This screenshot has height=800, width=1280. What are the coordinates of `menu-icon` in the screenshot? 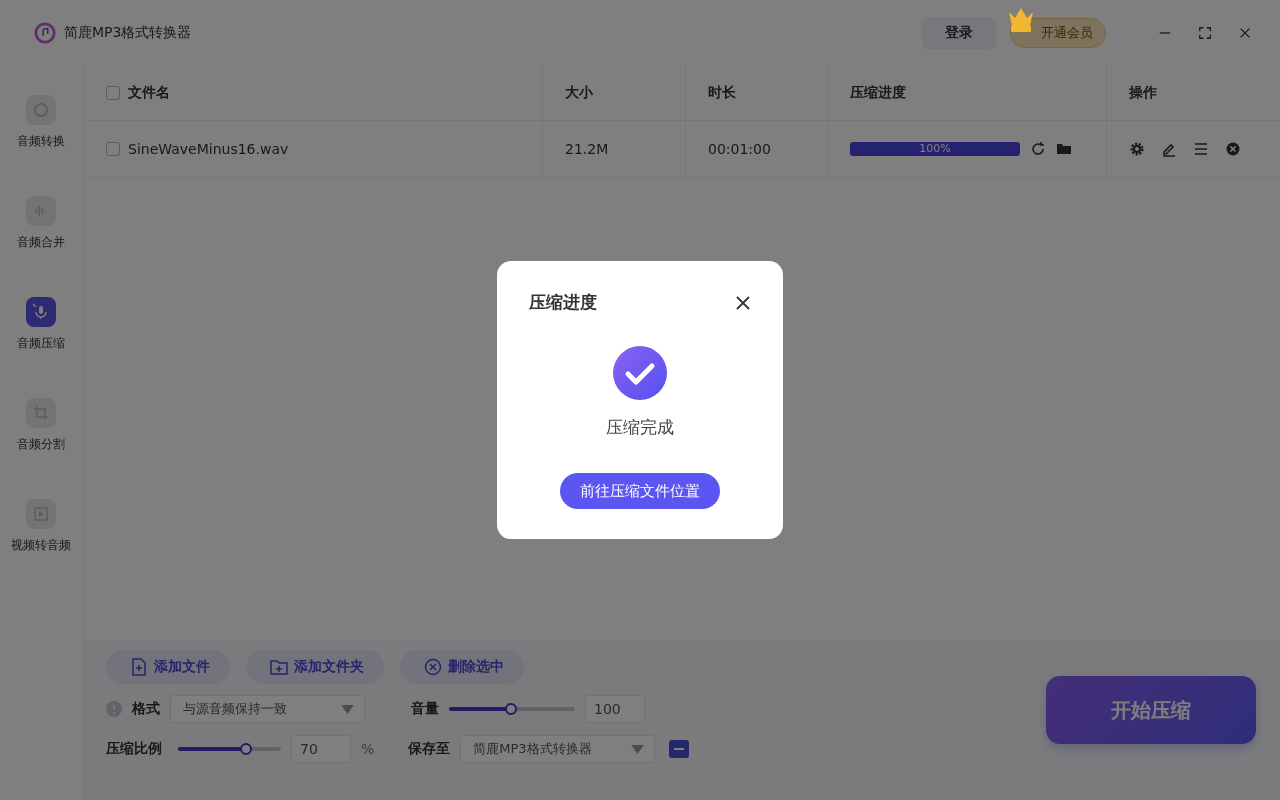 It's located at (1201, 149).